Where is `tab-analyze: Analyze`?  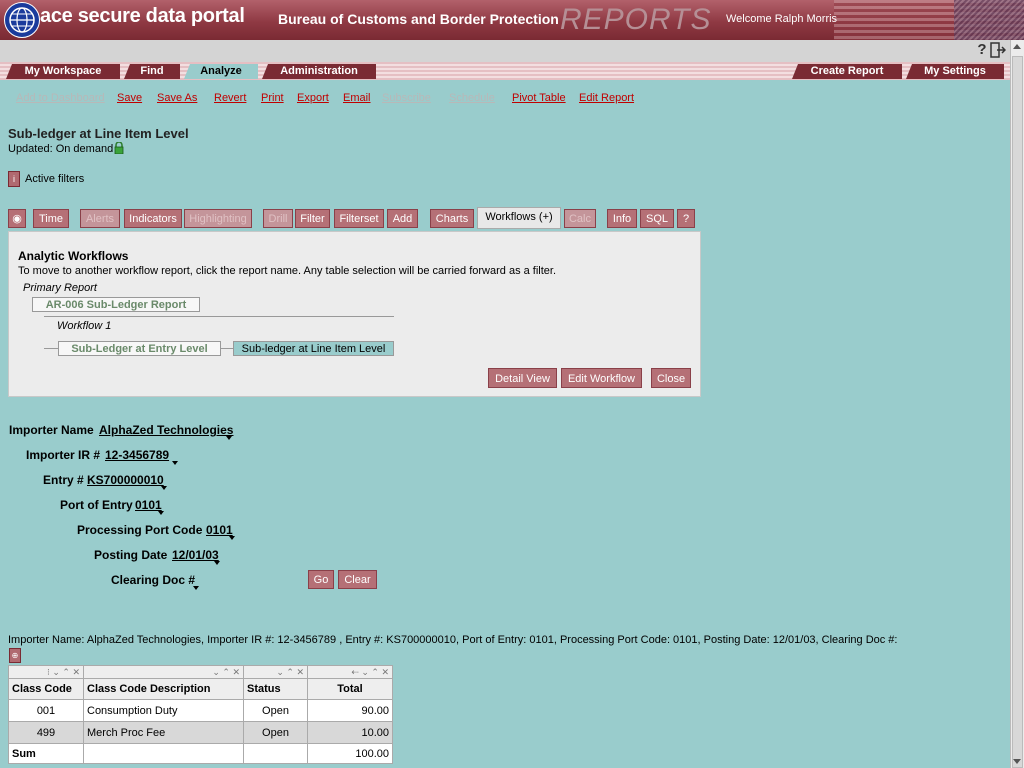 tab-analyze: Analyze is located at coordinates (221, 71).